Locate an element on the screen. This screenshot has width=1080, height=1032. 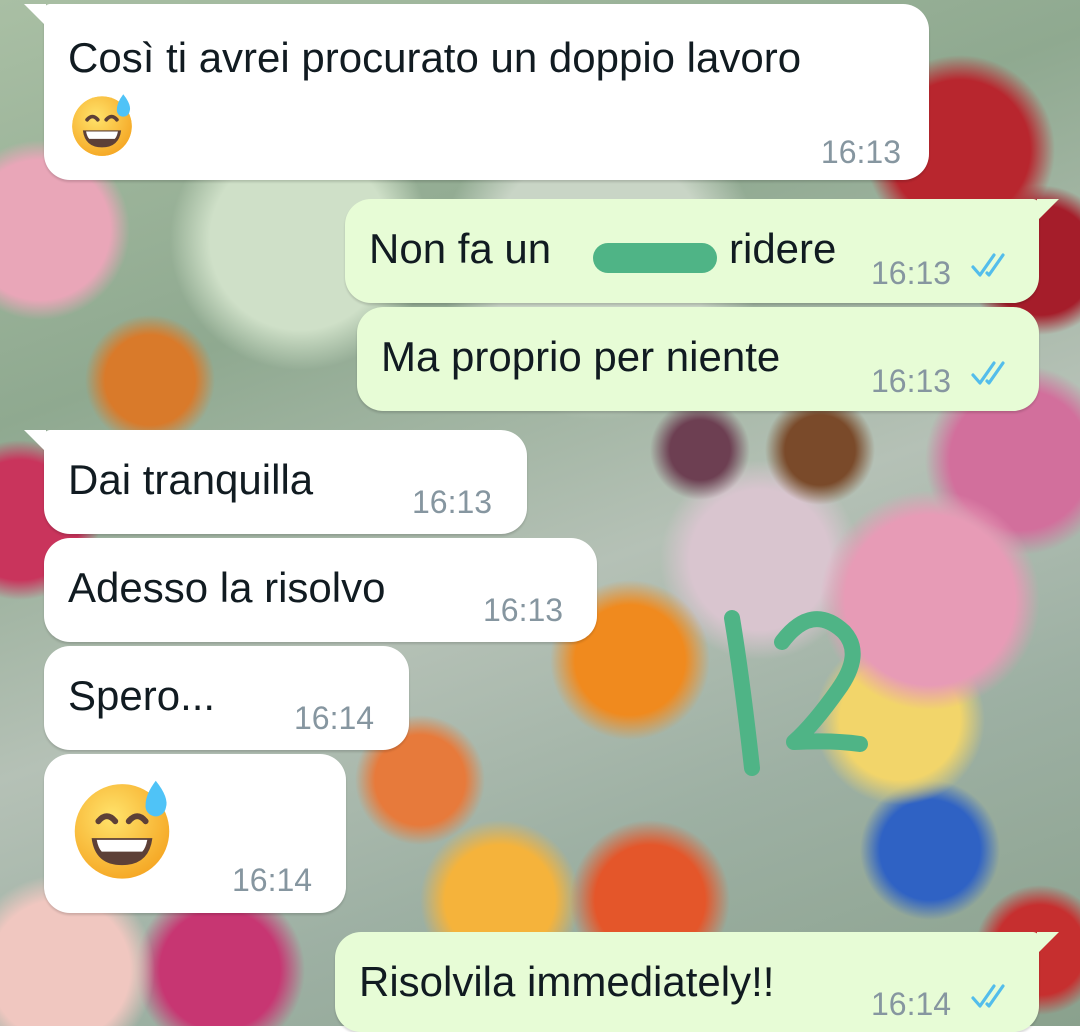
message-text: Risolvila immediately!! is located at coordinates (567, 981).